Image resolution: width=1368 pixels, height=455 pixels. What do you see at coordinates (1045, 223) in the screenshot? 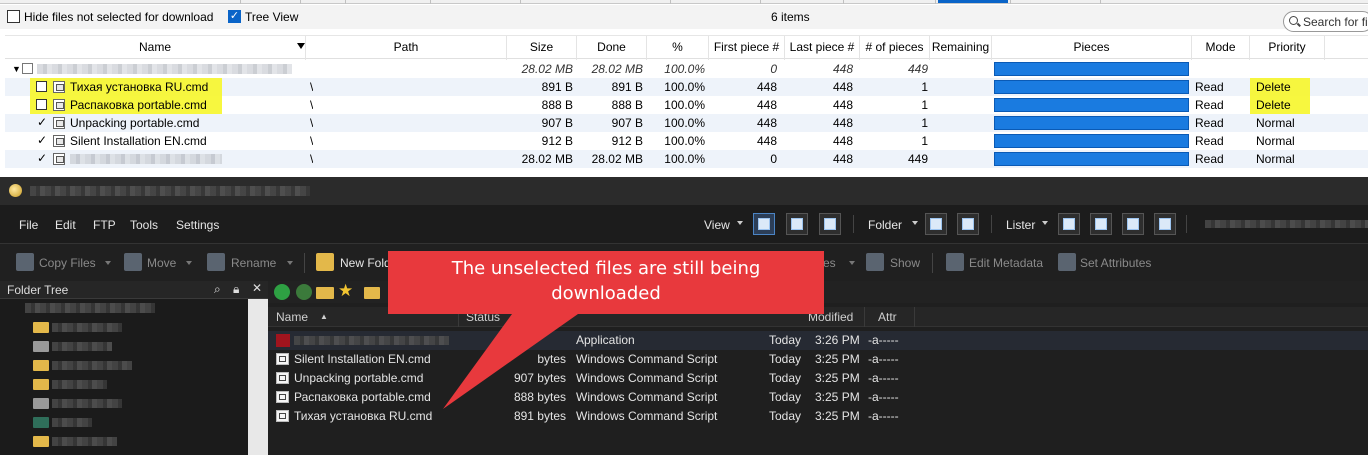
I see `lister-dropdown-icon` at bounding box center [1045, 223].